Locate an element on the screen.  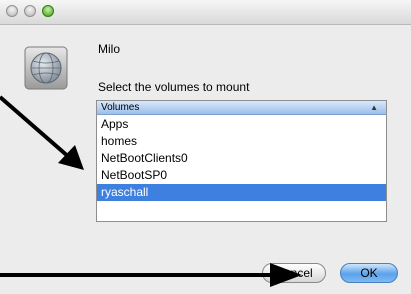
server-globe-icon is located at coordinates (46, 68).